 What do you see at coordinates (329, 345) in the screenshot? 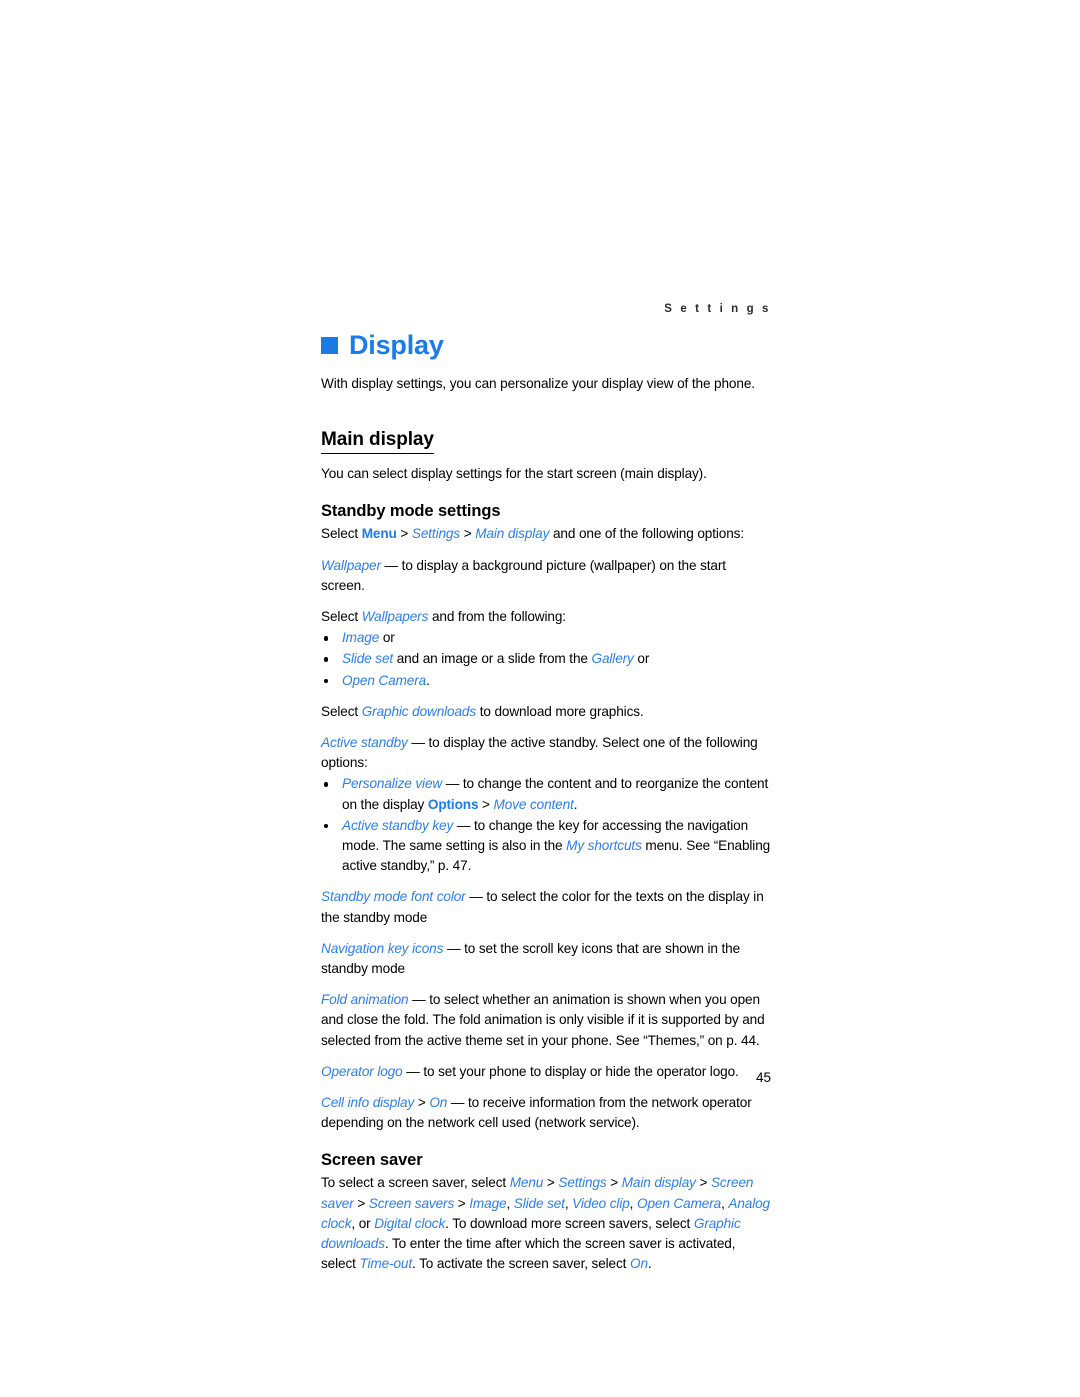
I see `chapter-square-bullet-icon` at bounding box center [329, 345].